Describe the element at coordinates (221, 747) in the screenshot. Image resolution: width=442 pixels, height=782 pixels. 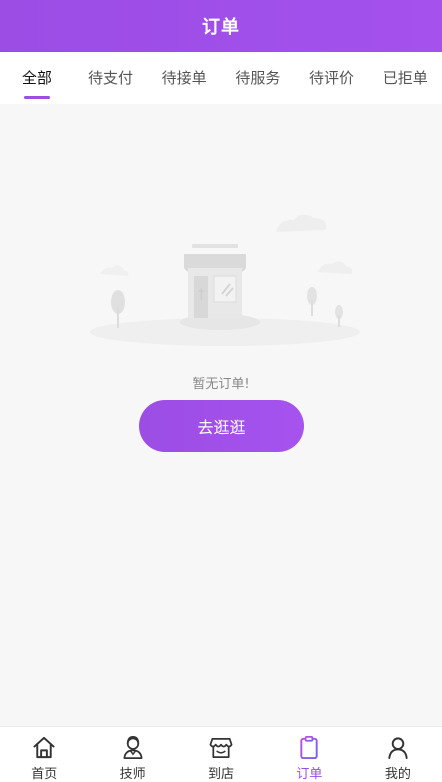
I see `store-icon` at that location.